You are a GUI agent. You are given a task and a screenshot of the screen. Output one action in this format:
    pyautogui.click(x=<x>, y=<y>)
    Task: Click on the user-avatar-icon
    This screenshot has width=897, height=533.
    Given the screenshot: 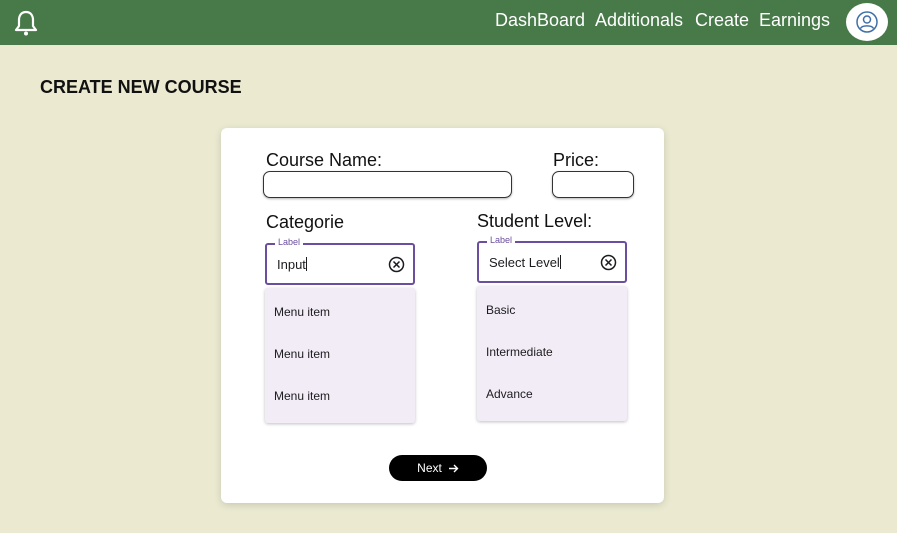 What is the action you would take?
    pyautogui.click(x=867, y=22)
    